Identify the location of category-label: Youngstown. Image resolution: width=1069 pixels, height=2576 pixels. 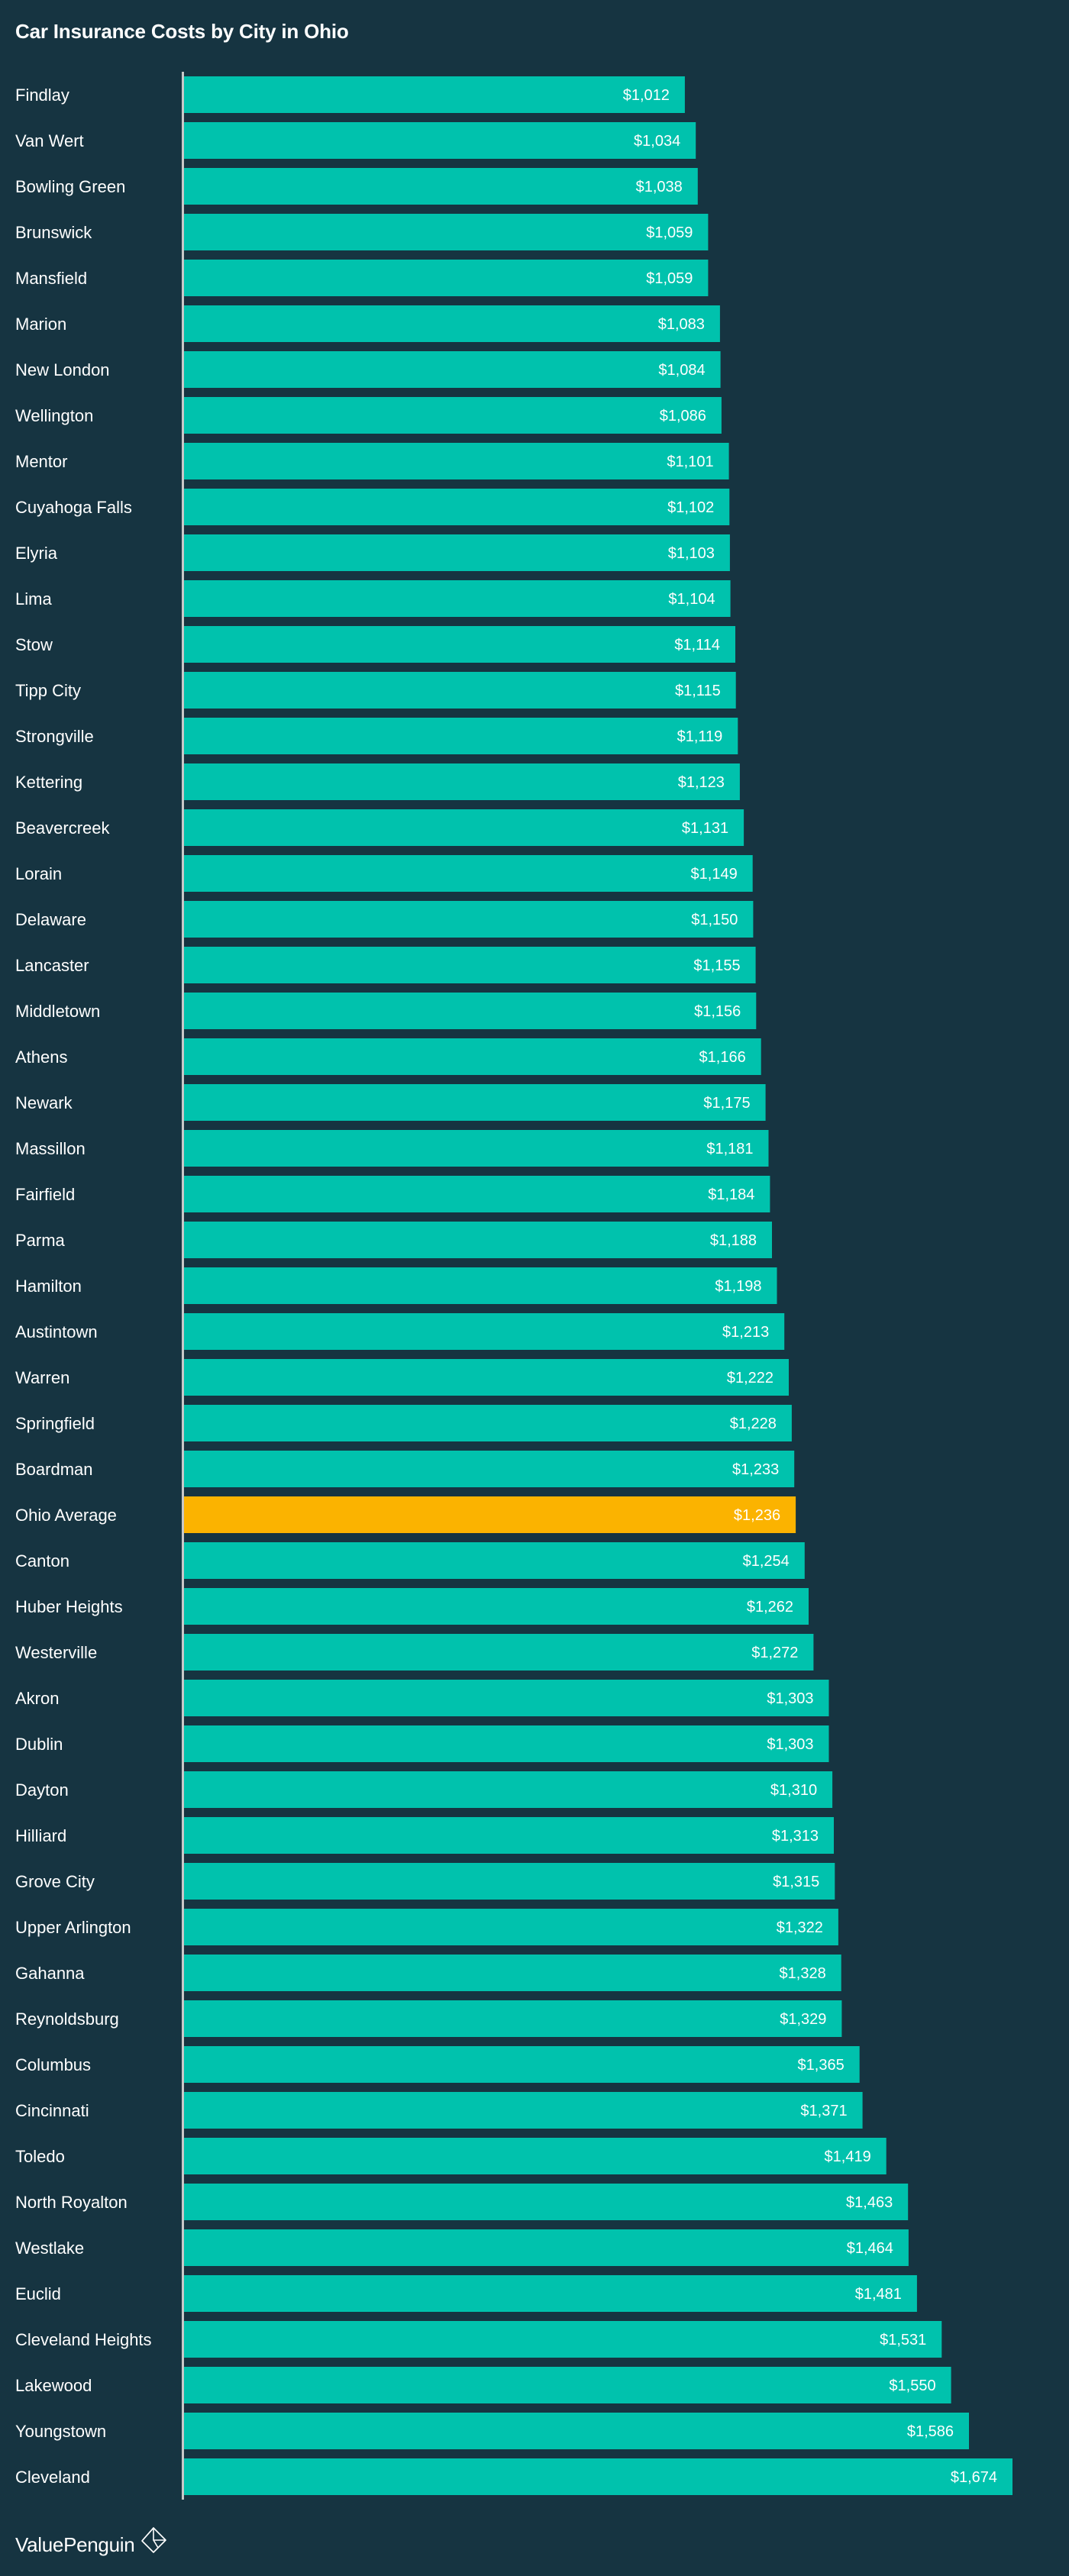
(60, 2431).